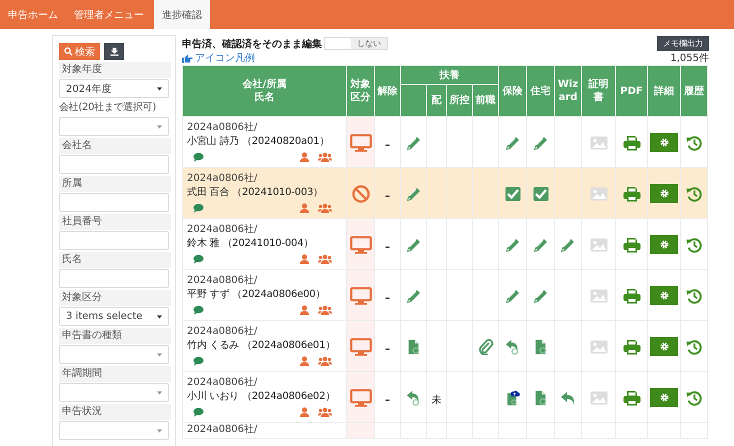  What do you see at coordinates (261, 345) in the screenshot?
I see `employee-name: 竹内 くるみ （2024a0806e01）` at bounding box center [261, 345].